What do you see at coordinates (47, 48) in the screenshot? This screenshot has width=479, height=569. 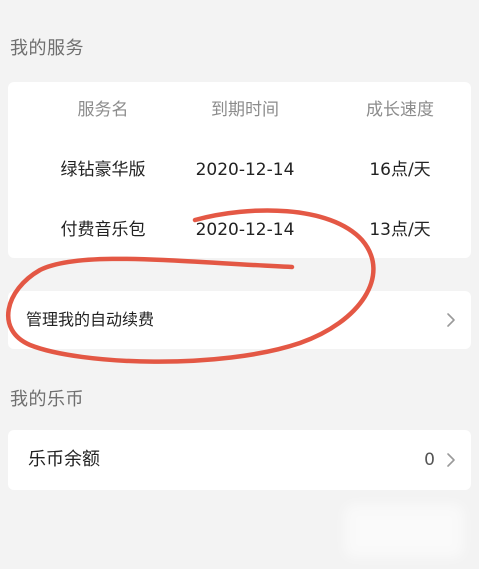 I see `my-services-title: 我的服务` at bounding box center [47, 48].